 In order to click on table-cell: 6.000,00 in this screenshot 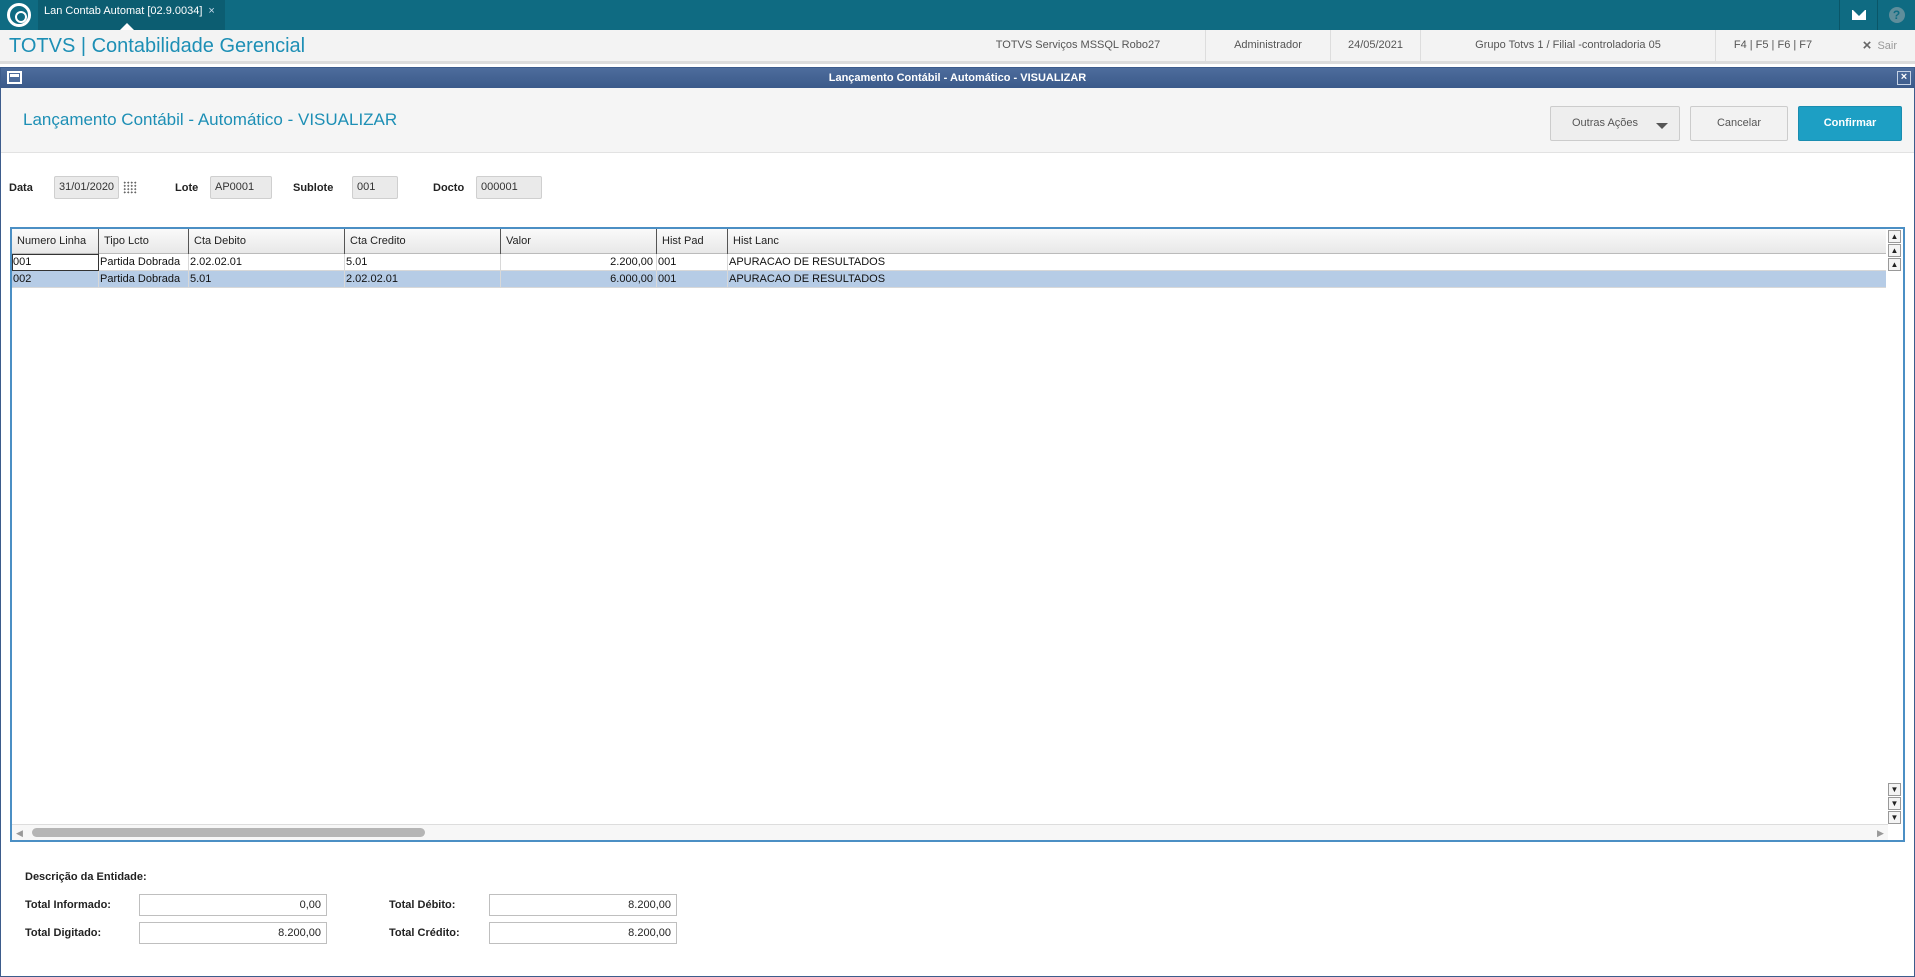, I will do `click(579, 279)`.